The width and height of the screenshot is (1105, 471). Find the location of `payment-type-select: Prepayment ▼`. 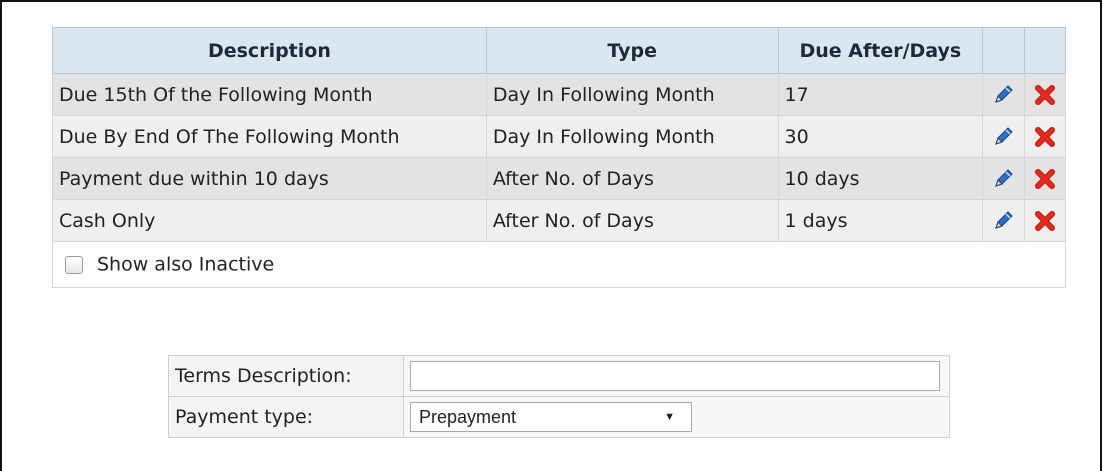

payment-type-select: Prepayment ▼ is located at coordinates (551, 417).